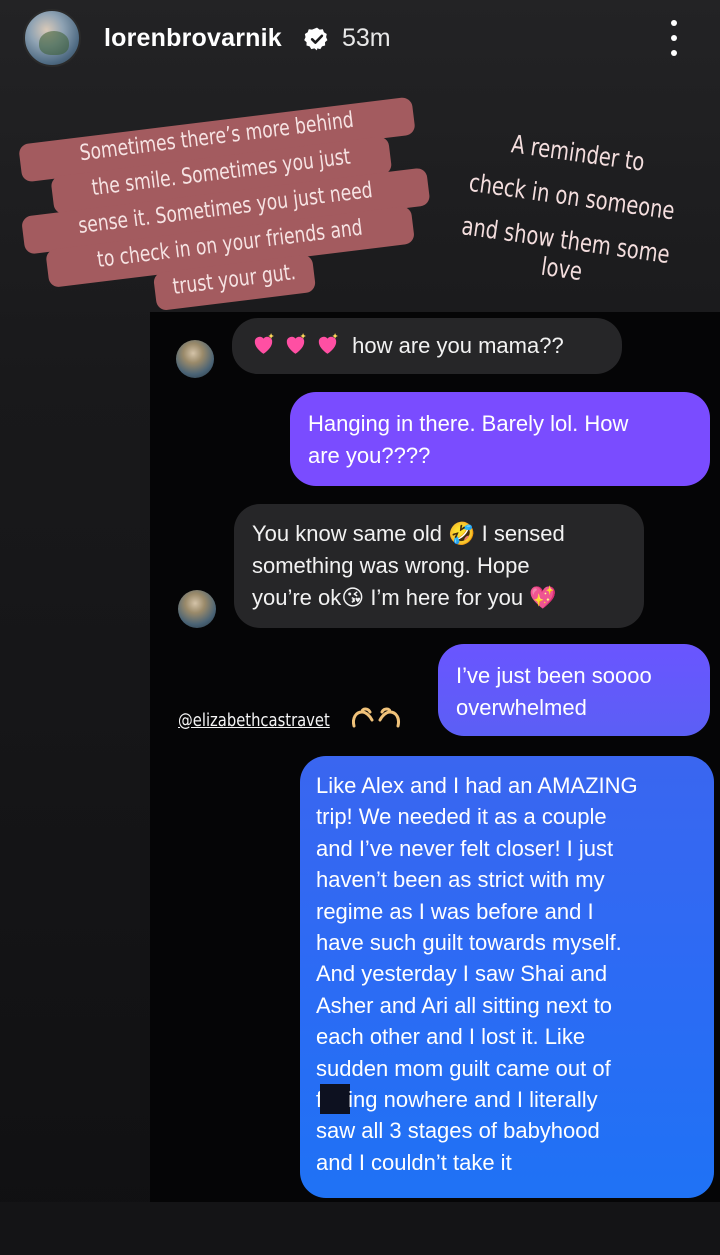 The image size is (720, 1255). Describe the element at coordinates (458, 345) in the screenshot. I see `message-text: how are you mama??` at that location.